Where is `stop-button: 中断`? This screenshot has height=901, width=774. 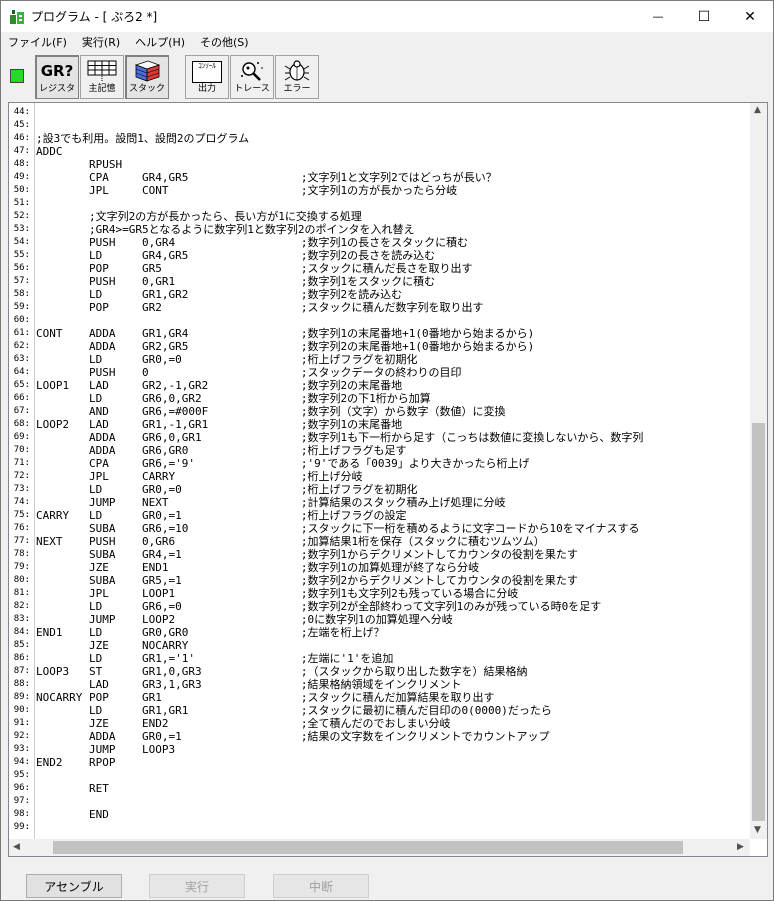 stop-button: 中断 is located at coordinates (321, 886).